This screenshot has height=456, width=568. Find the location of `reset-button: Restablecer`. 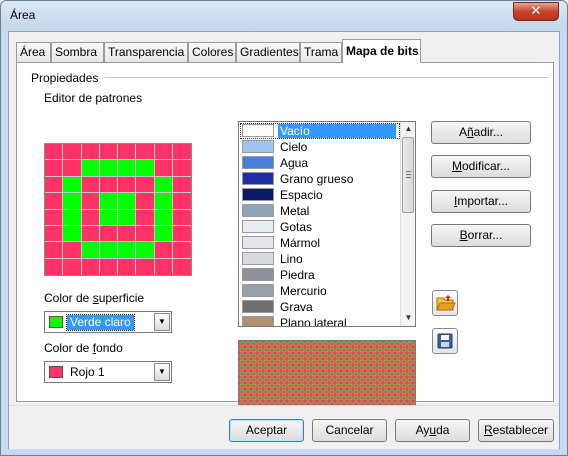

reset-button: Restablecer is located at coordinates (516, 430).